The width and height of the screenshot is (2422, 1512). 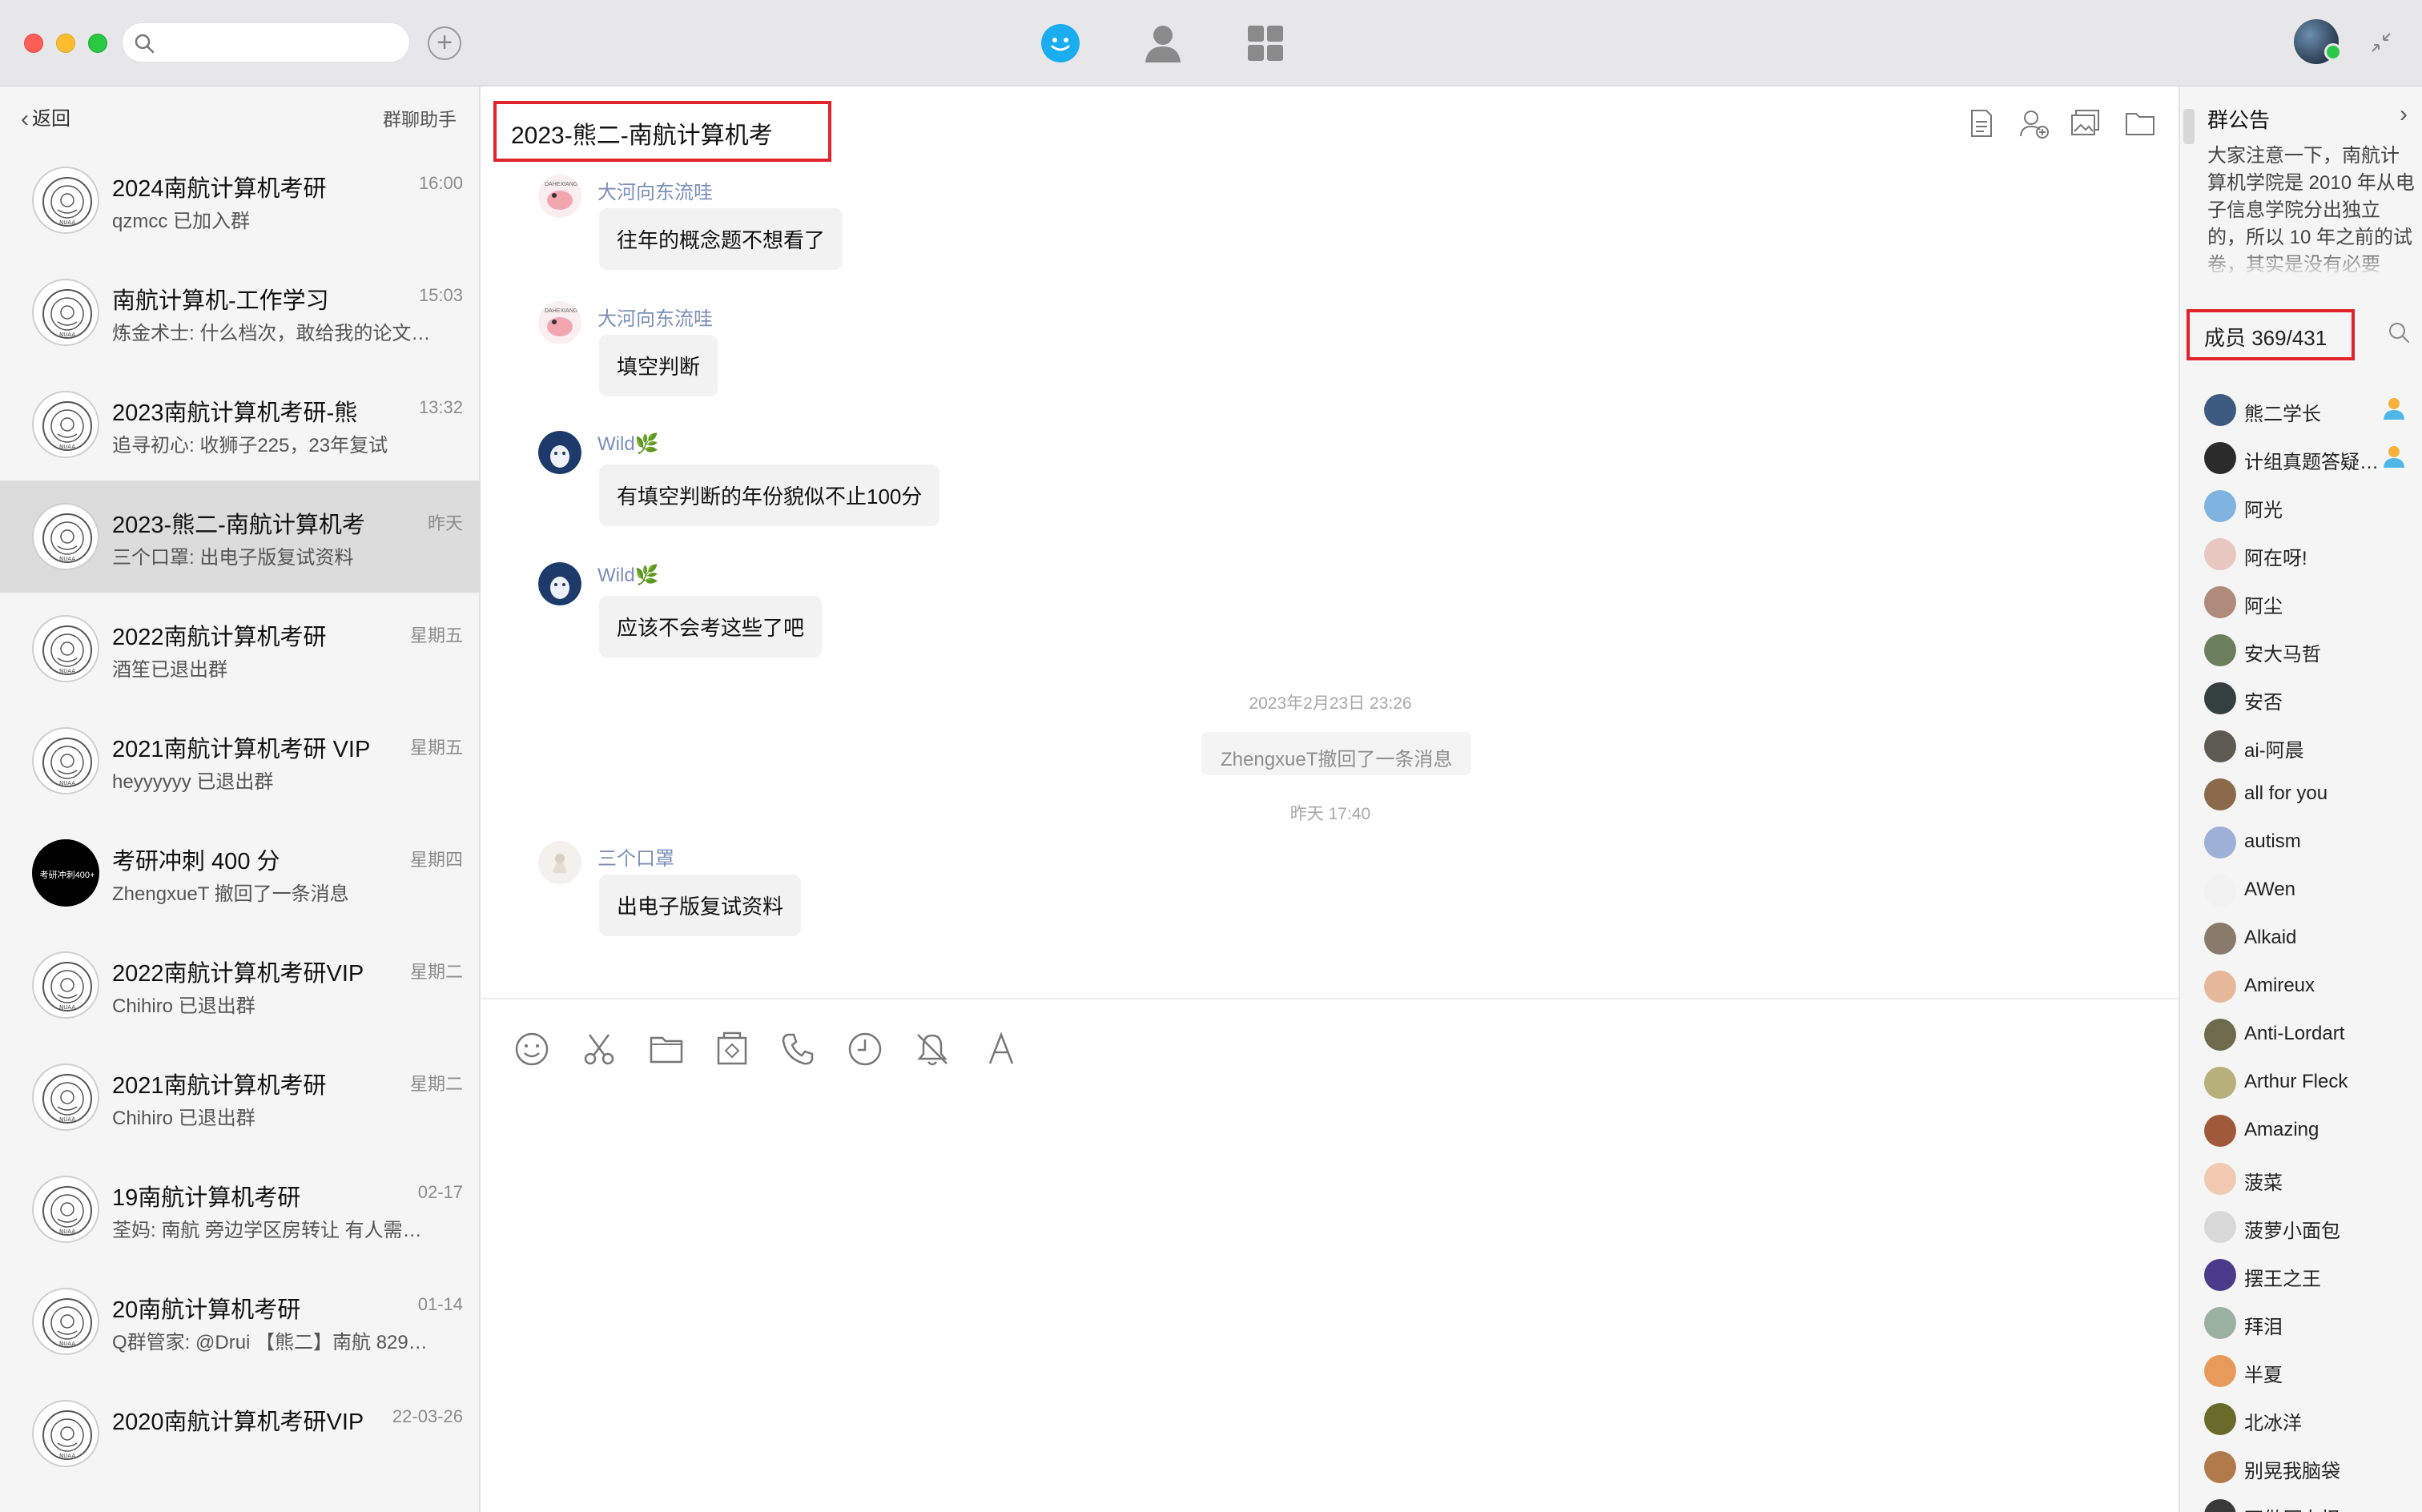 I want to click on conversation-item: NUAA 2022南航计算机考研VIP 星期二 Chihiro 已退出群, so click(x=241, y=985).